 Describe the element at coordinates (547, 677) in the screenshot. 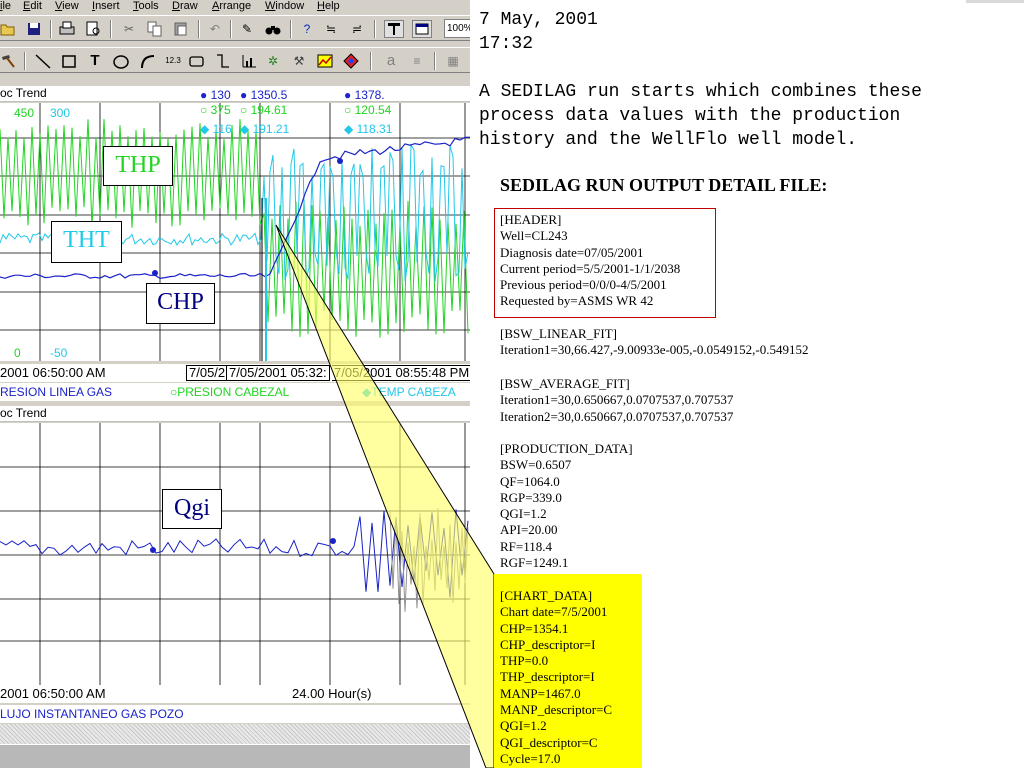

I see `chart-data-line: THP_descriptor=I` at that location.